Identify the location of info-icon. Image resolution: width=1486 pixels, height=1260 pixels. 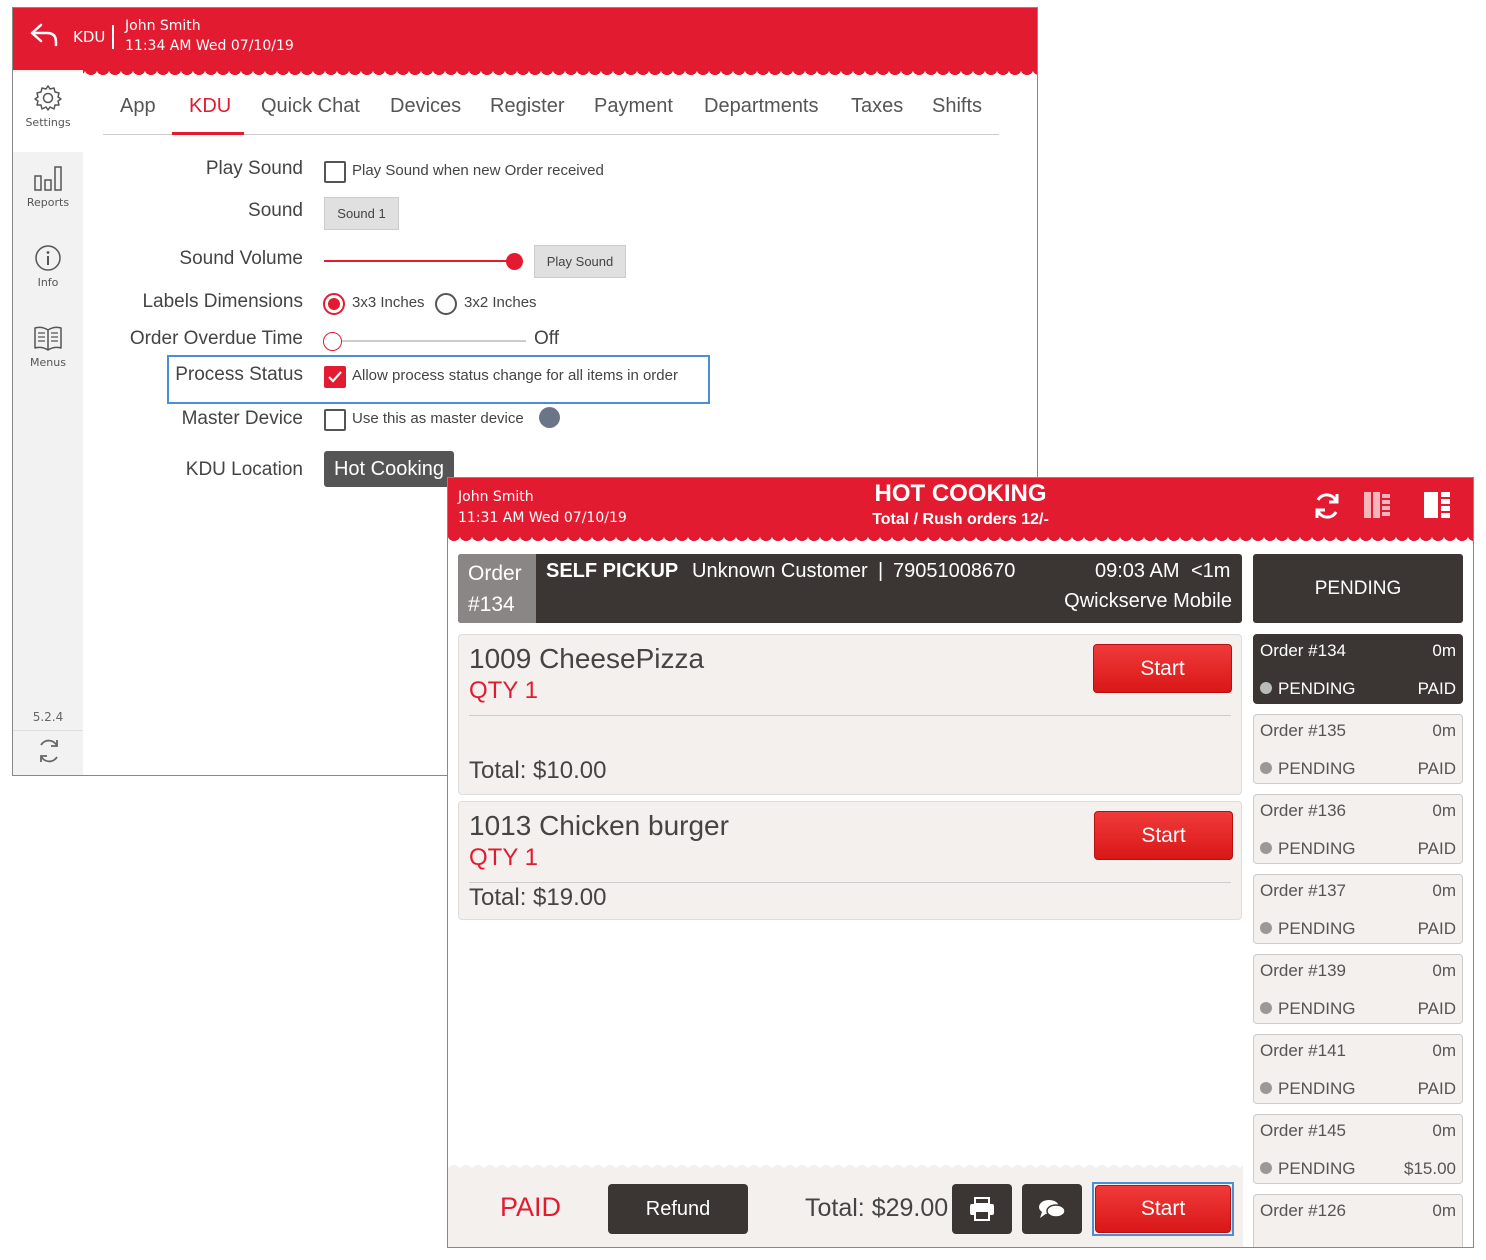
(48, 258).